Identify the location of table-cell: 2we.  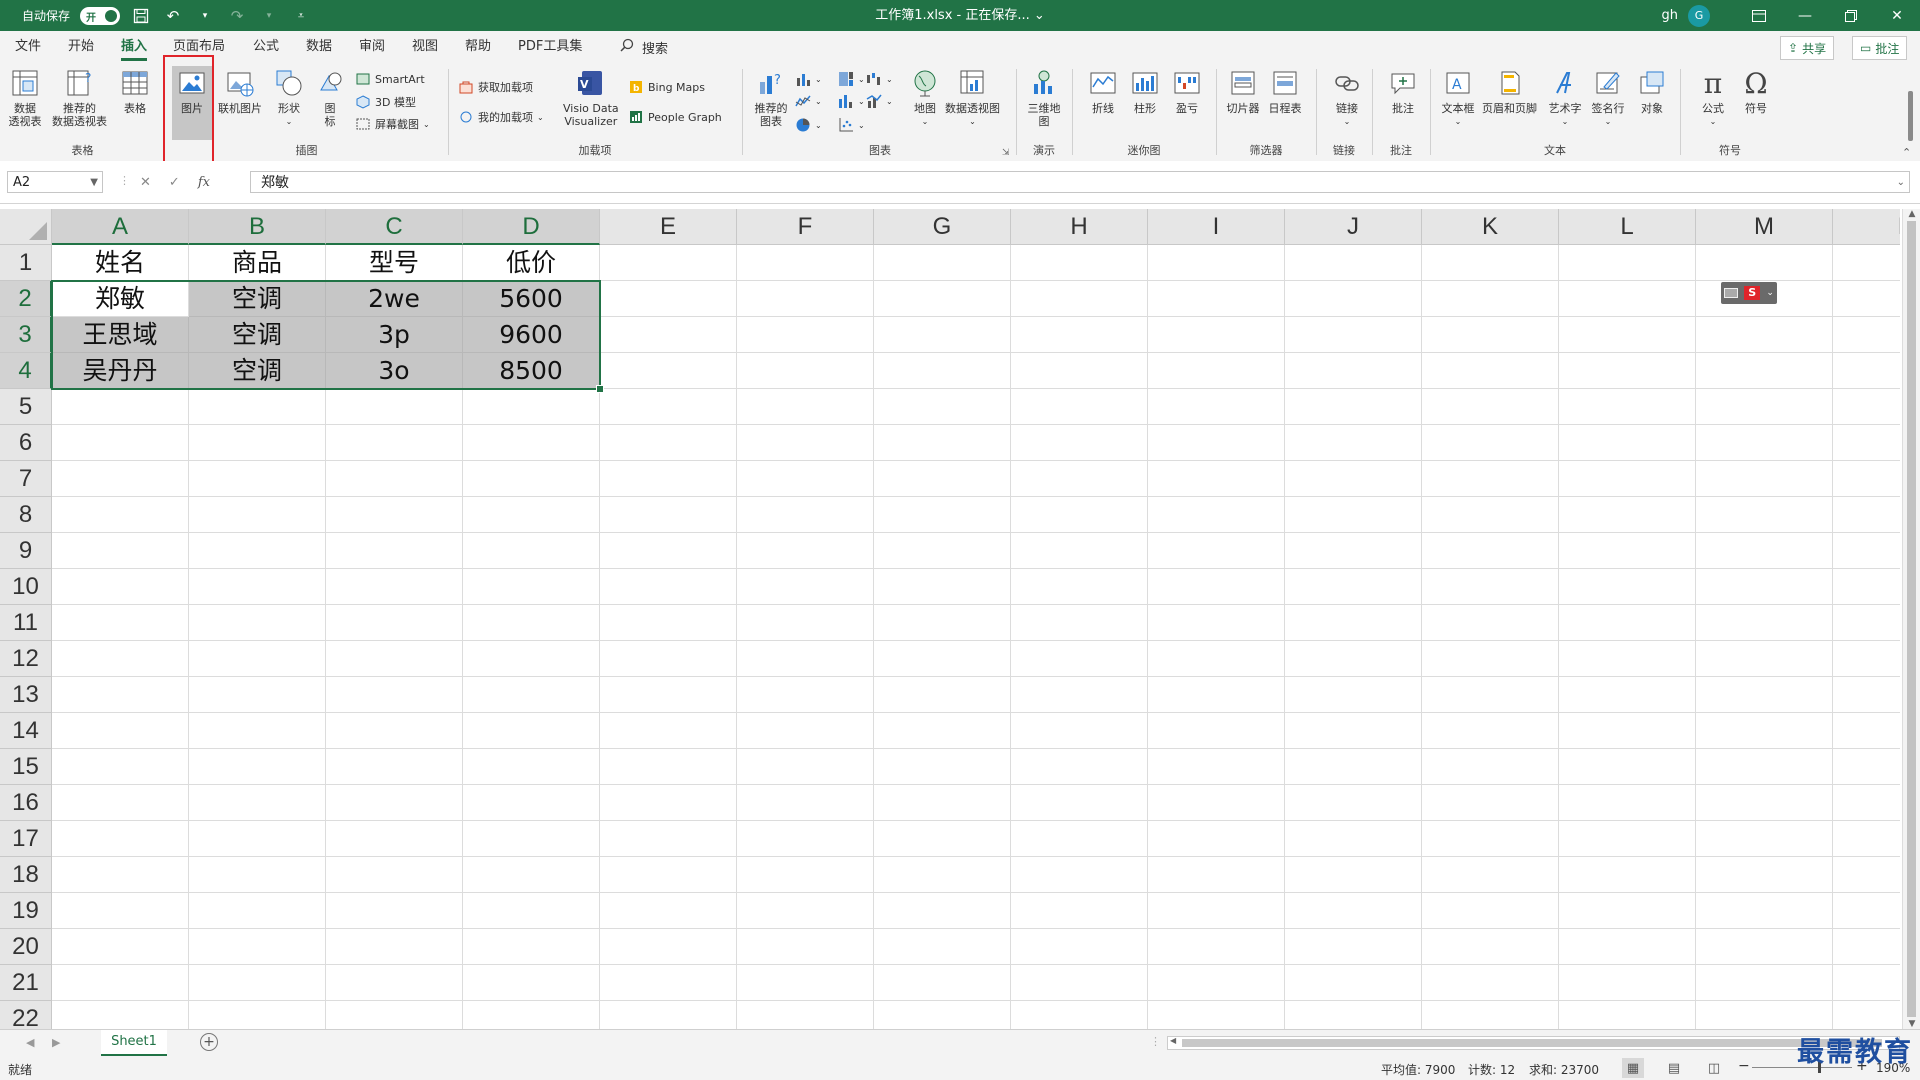
(394, 299).